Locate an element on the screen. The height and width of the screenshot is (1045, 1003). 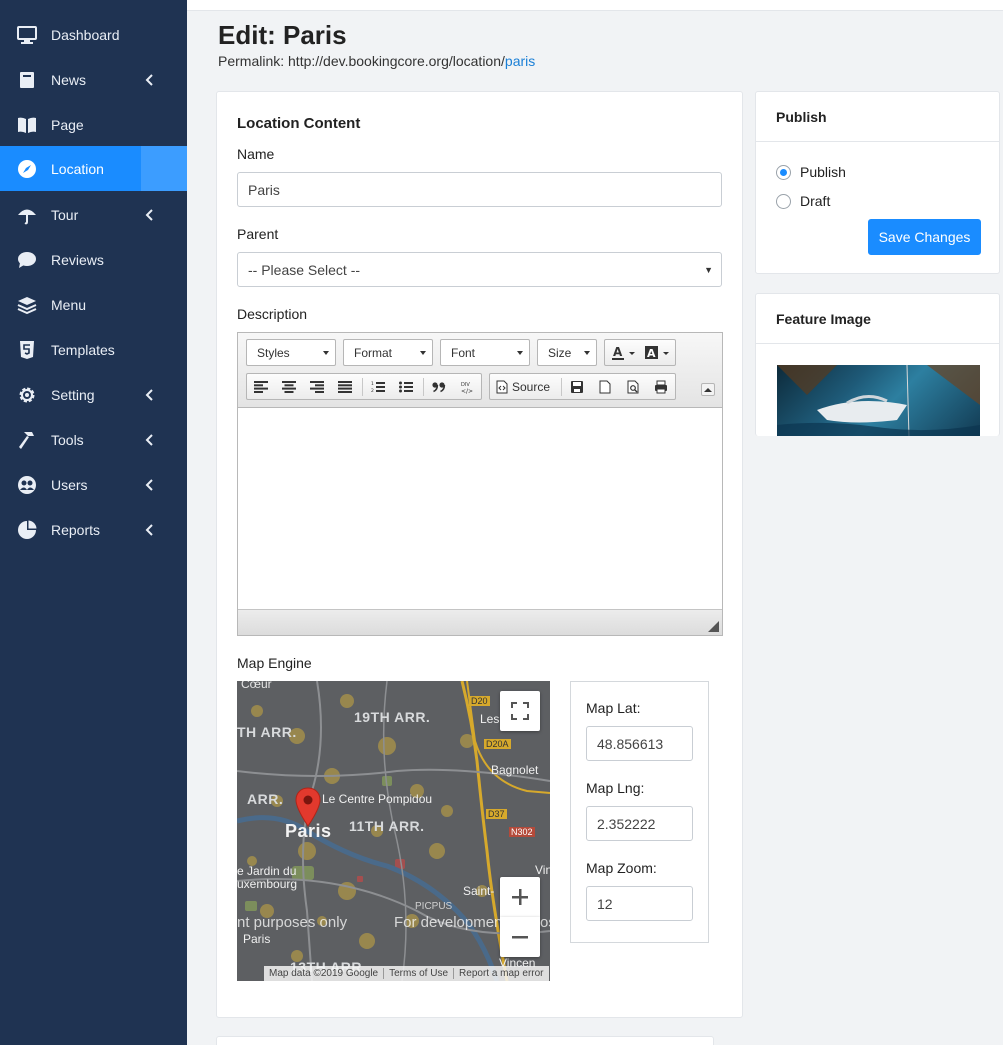
road-badge-d37: D37 is located at coordinates (496, 814).